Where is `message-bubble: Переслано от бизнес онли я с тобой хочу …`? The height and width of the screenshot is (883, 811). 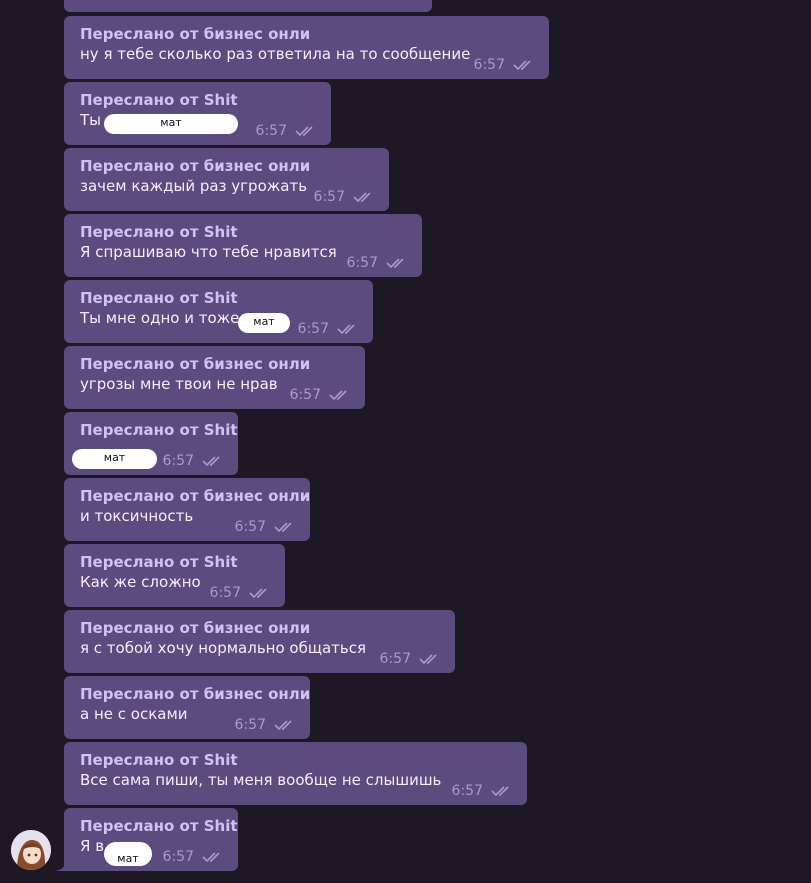 message-bubble: Переслано от бизнес онли я с тобой хочу … is located at coordinates (259, 641).